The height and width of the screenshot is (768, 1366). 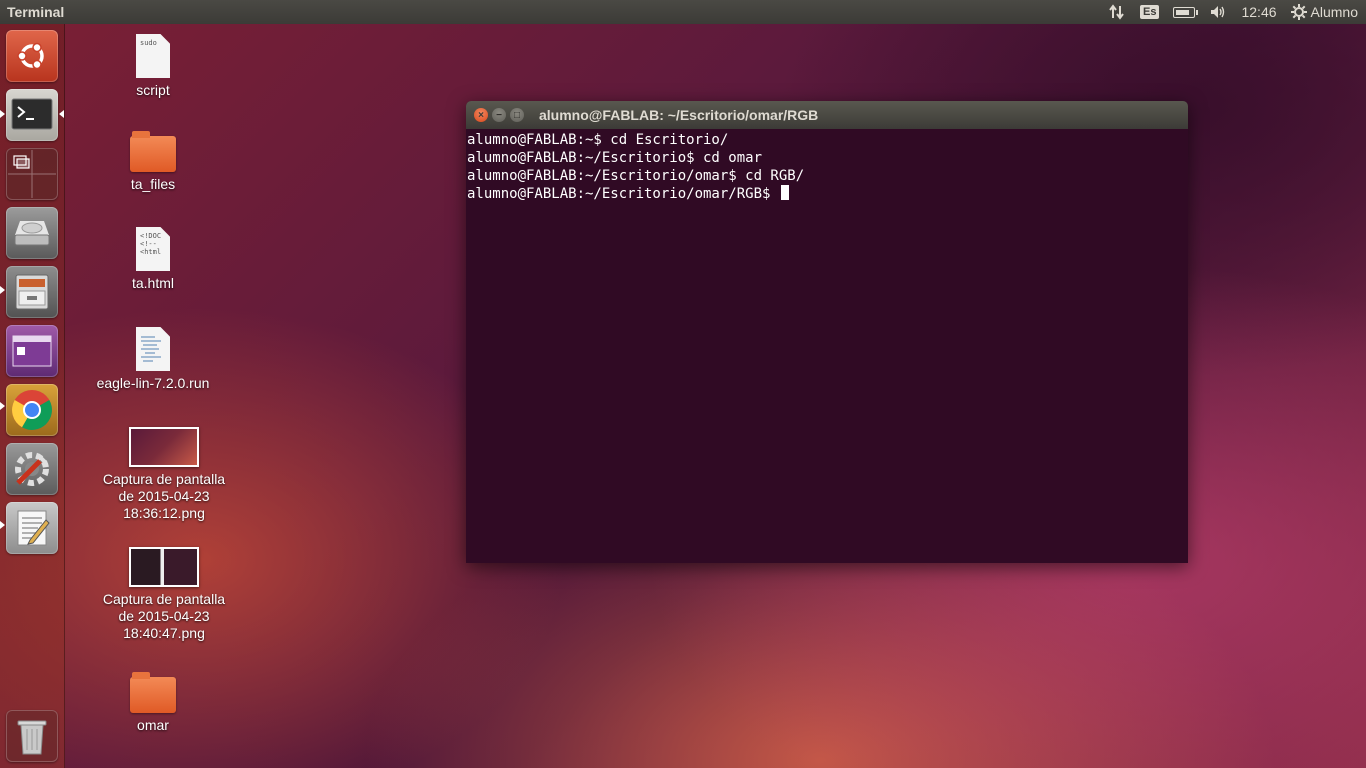 What do you see at coordinates (153, 90) in the screenshot?
I see `desktop-icon-label: script` at bounding box center [153, 90].